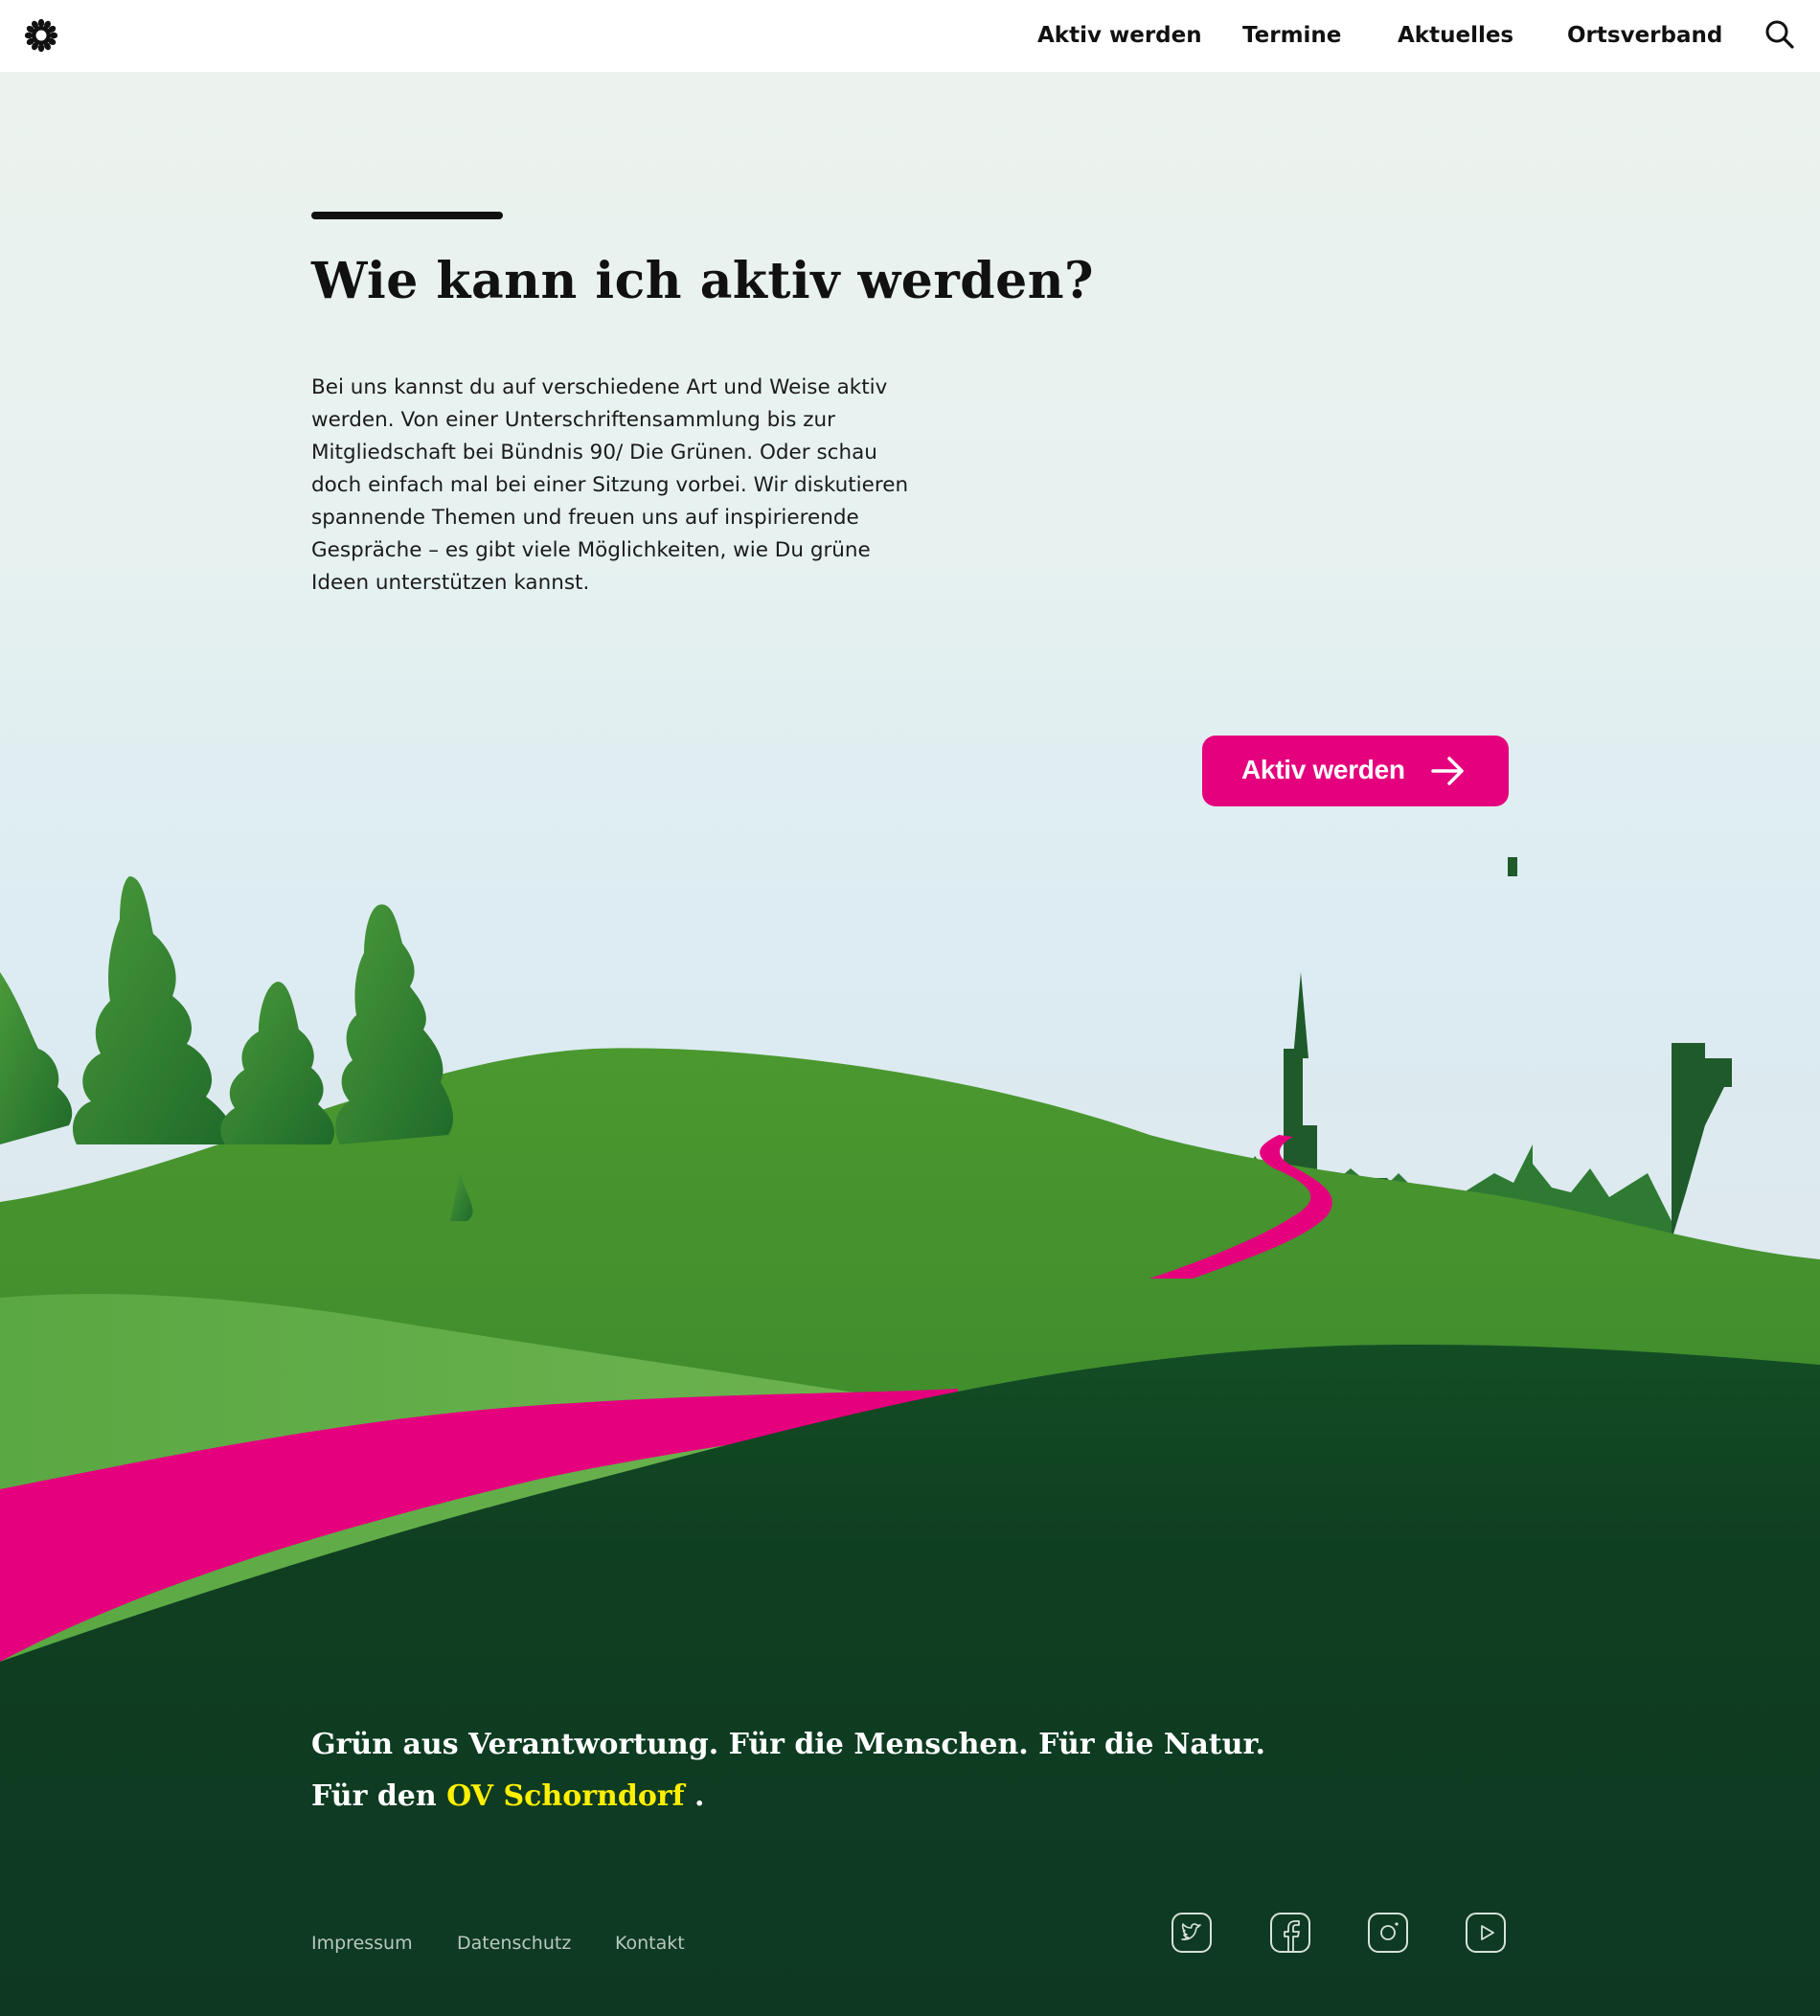 The height and width of the screenshot is (2016, 1820). Describe the element at coordinates (694, 1796) in the screenshot. I see `slogan-line-2-suffix: .` at that location.